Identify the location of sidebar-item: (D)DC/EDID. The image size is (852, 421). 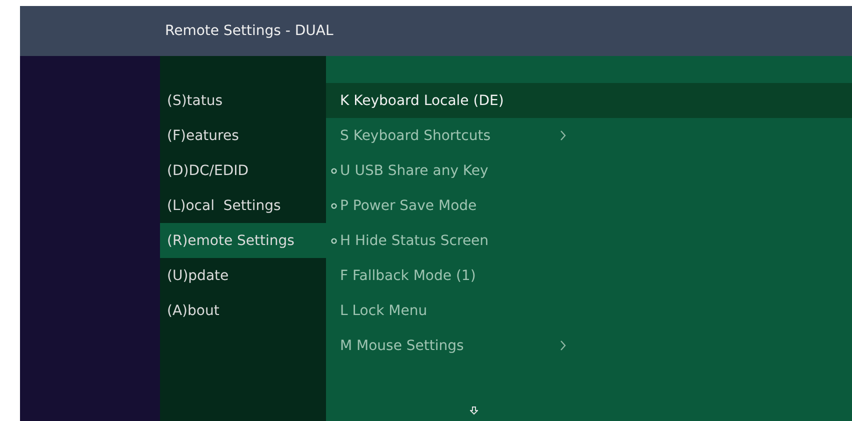
(243, 170).